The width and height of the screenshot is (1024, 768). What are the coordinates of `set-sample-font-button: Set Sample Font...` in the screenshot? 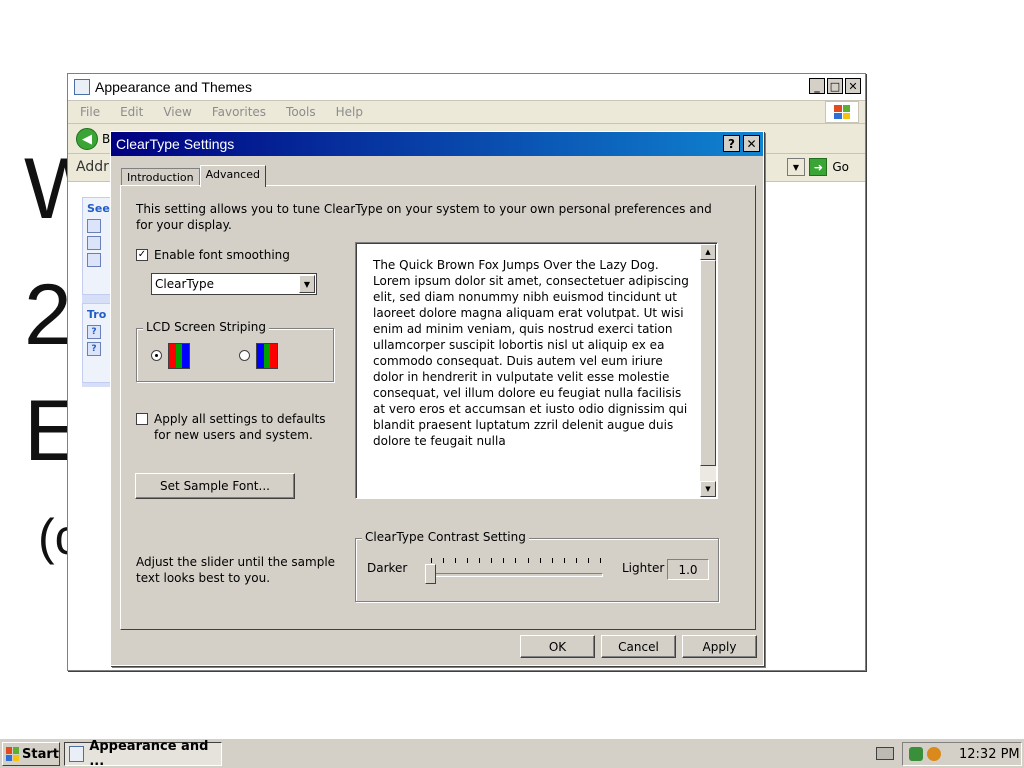 It's located at (215, 486).